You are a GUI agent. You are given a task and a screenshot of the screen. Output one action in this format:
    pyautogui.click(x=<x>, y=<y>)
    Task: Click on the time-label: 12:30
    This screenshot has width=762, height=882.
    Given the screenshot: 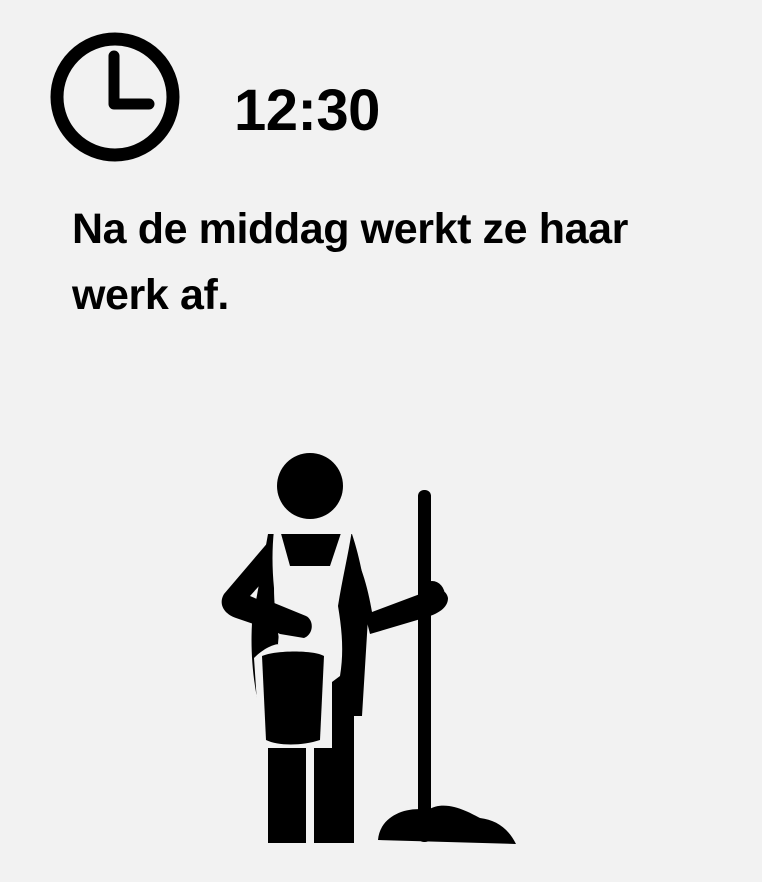 What is the action you would take?
    pyautogui.click(x=307, y=110)
    